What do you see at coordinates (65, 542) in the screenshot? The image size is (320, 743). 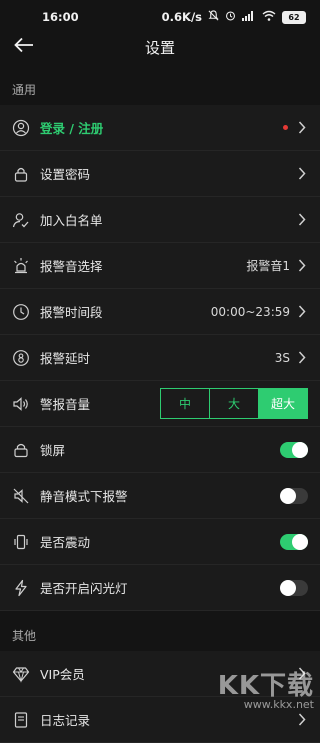 I see `vibrate-label: 是否震动` at bounding box center [65, 542].